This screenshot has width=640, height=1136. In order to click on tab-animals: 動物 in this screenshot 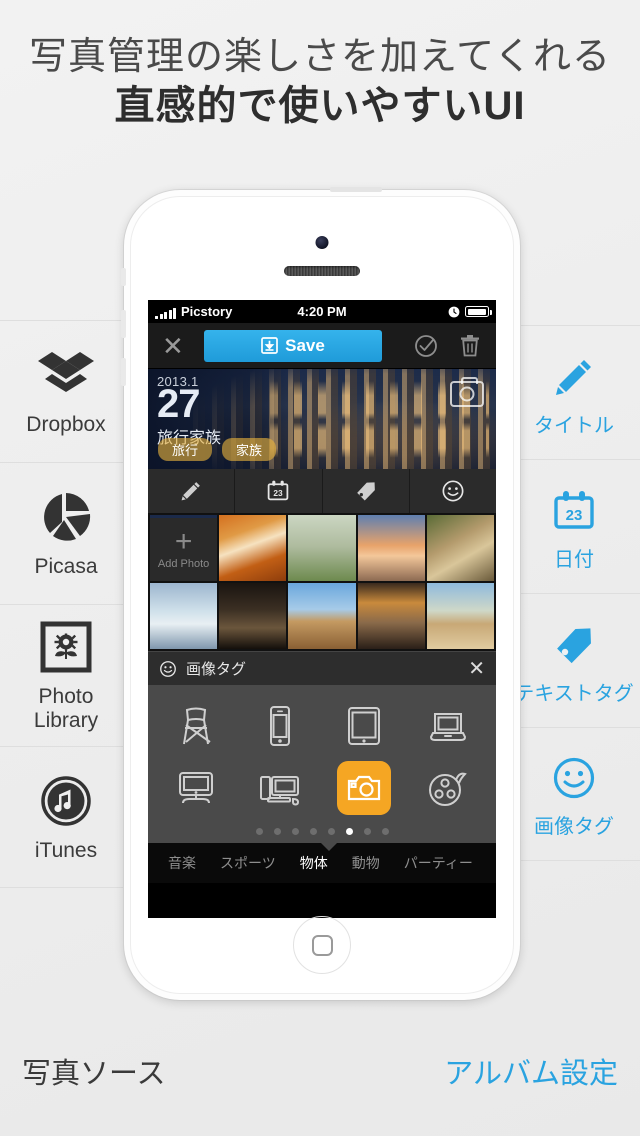, I will do `click(366, 863)`.